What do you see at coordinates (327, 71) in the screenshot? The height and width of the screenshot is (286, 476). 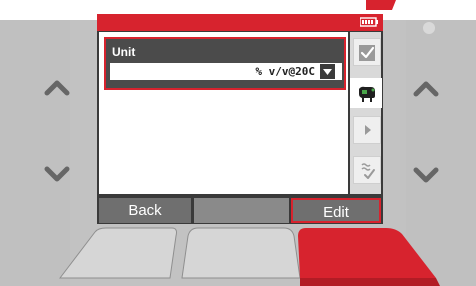 I see `dropdown-arrow-icon` at bounding box center [327, 71].